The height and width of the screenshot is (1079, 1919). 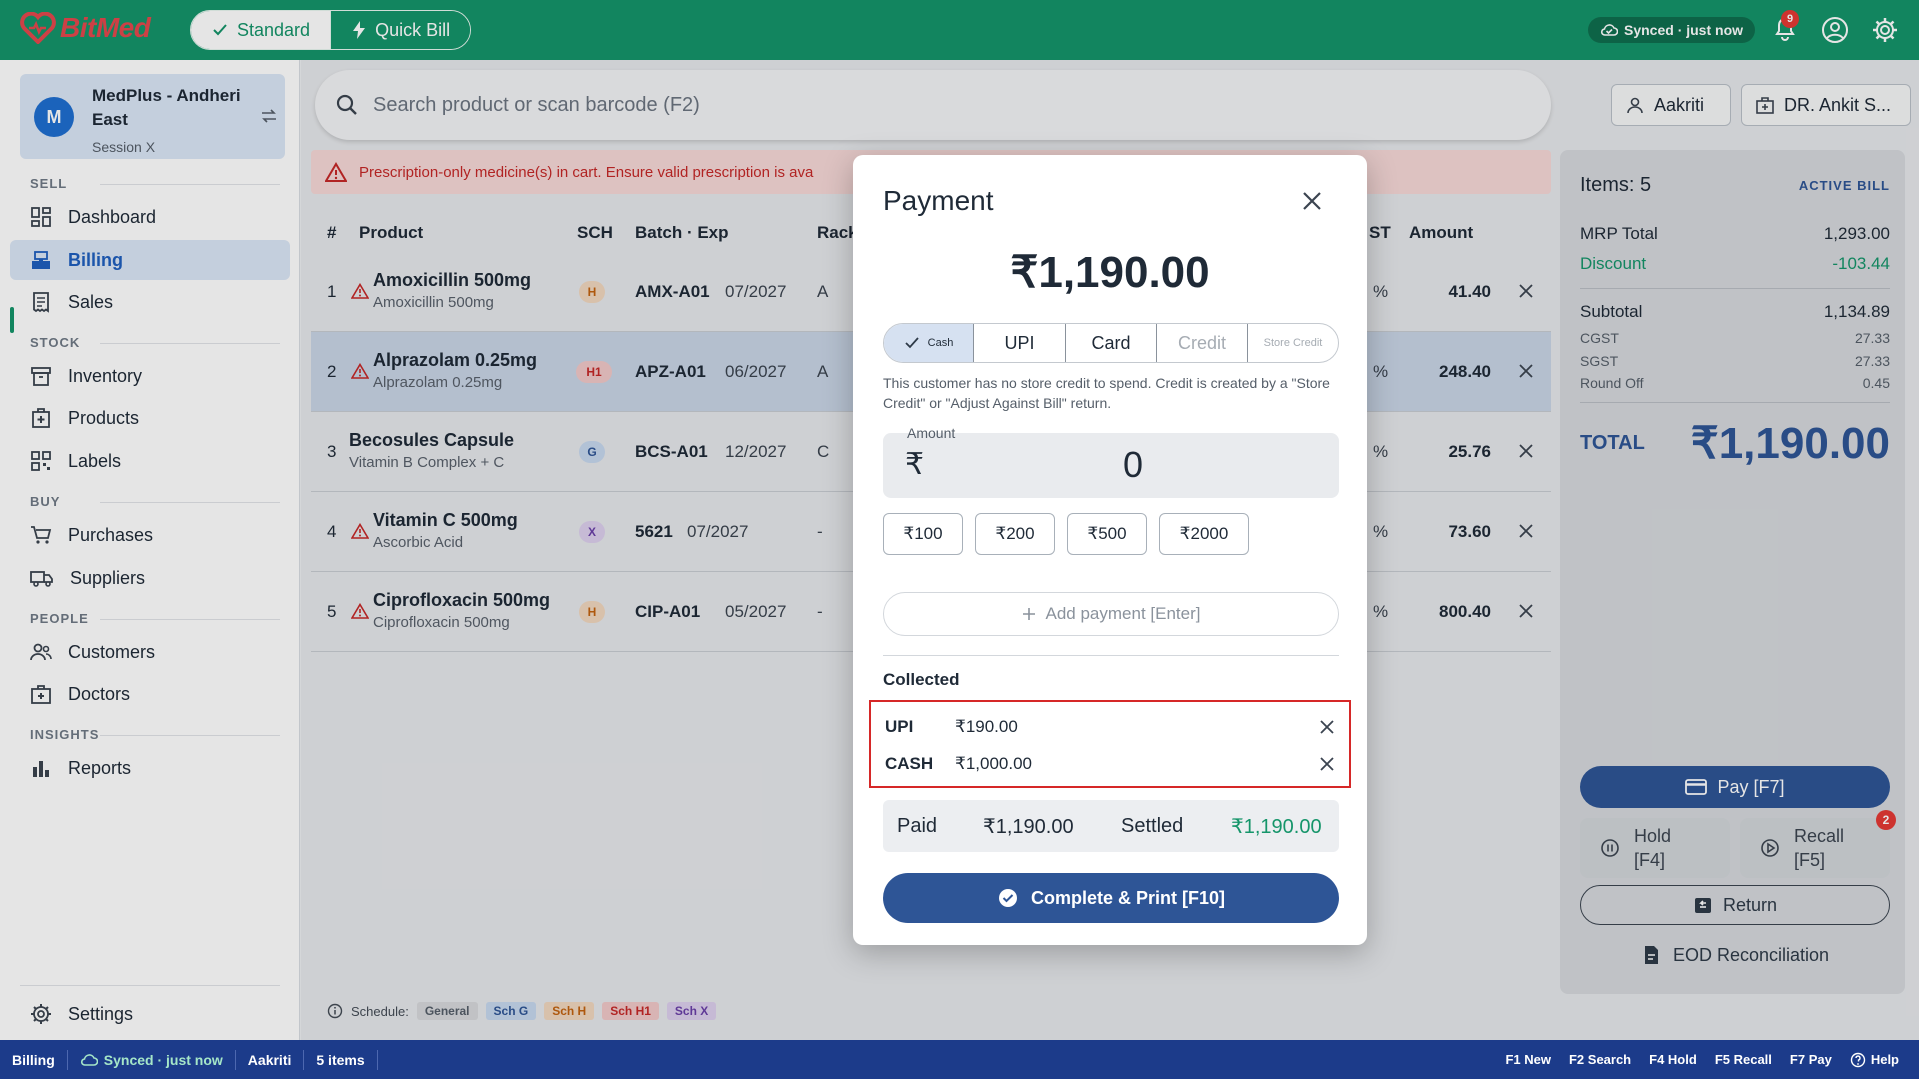 What do you see at coordinates (1028, 826) in the screenshot?
I see `paid-value: ₹1,190.00` at bounding box center [1028, 826].